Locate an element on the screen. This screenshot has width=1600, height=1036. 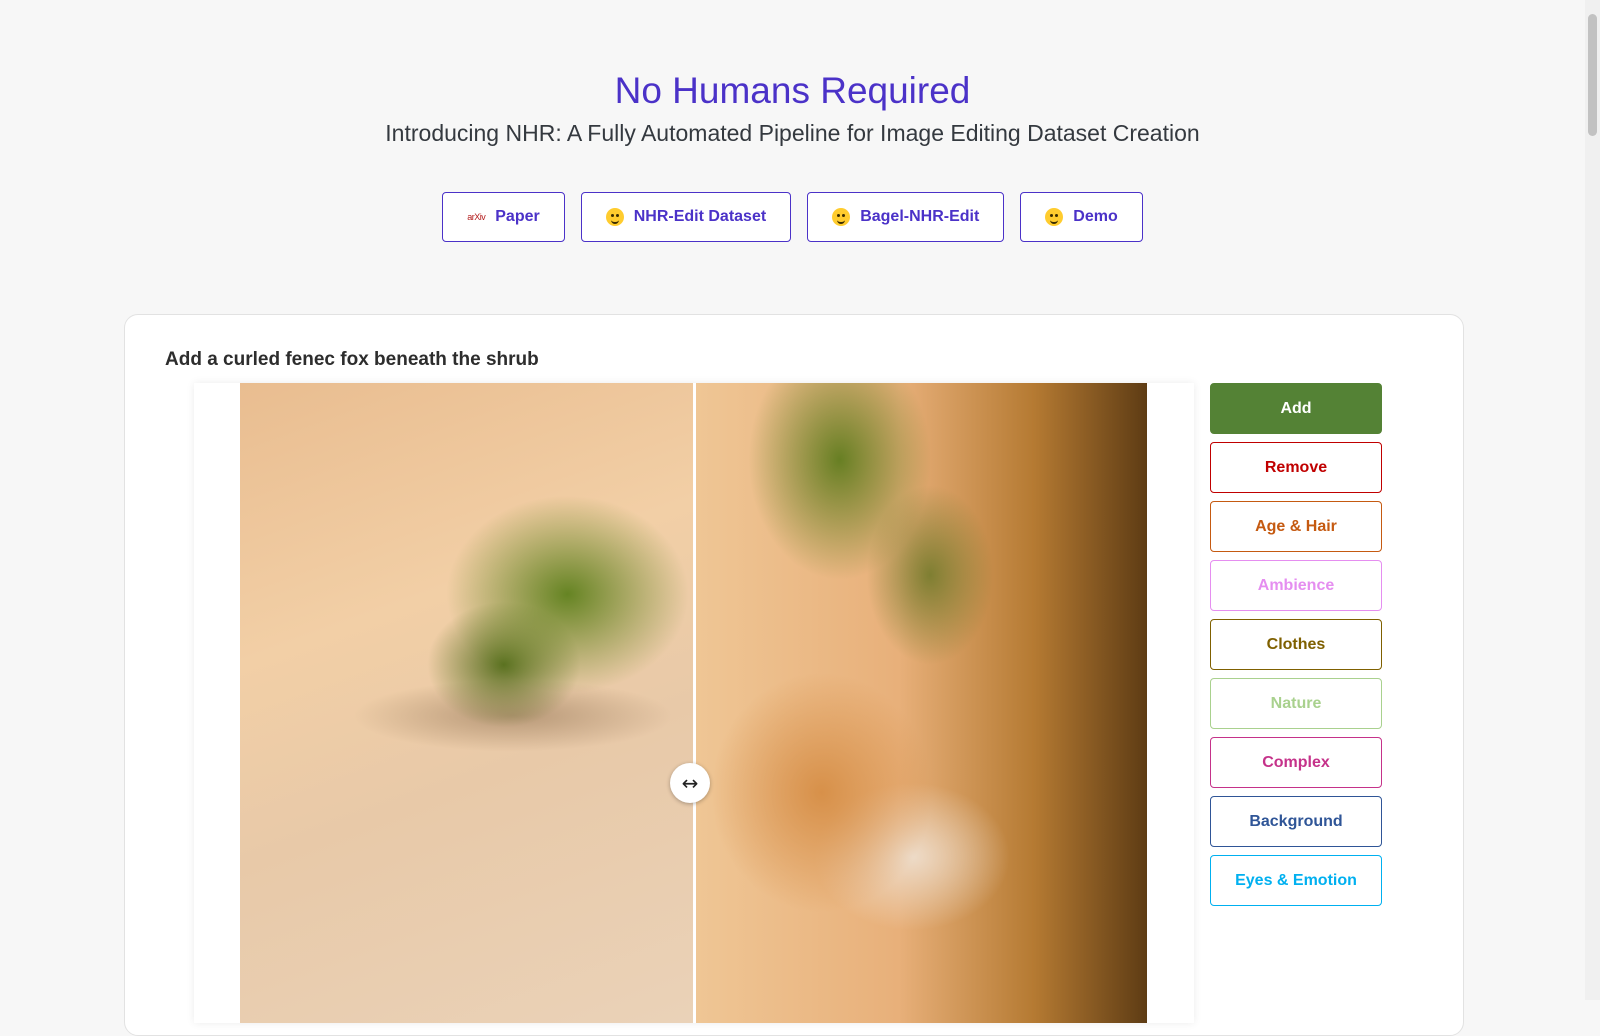
nhr-edit-dataset-button: NHR-Edit Dataset is located at coordinates (686, 217).